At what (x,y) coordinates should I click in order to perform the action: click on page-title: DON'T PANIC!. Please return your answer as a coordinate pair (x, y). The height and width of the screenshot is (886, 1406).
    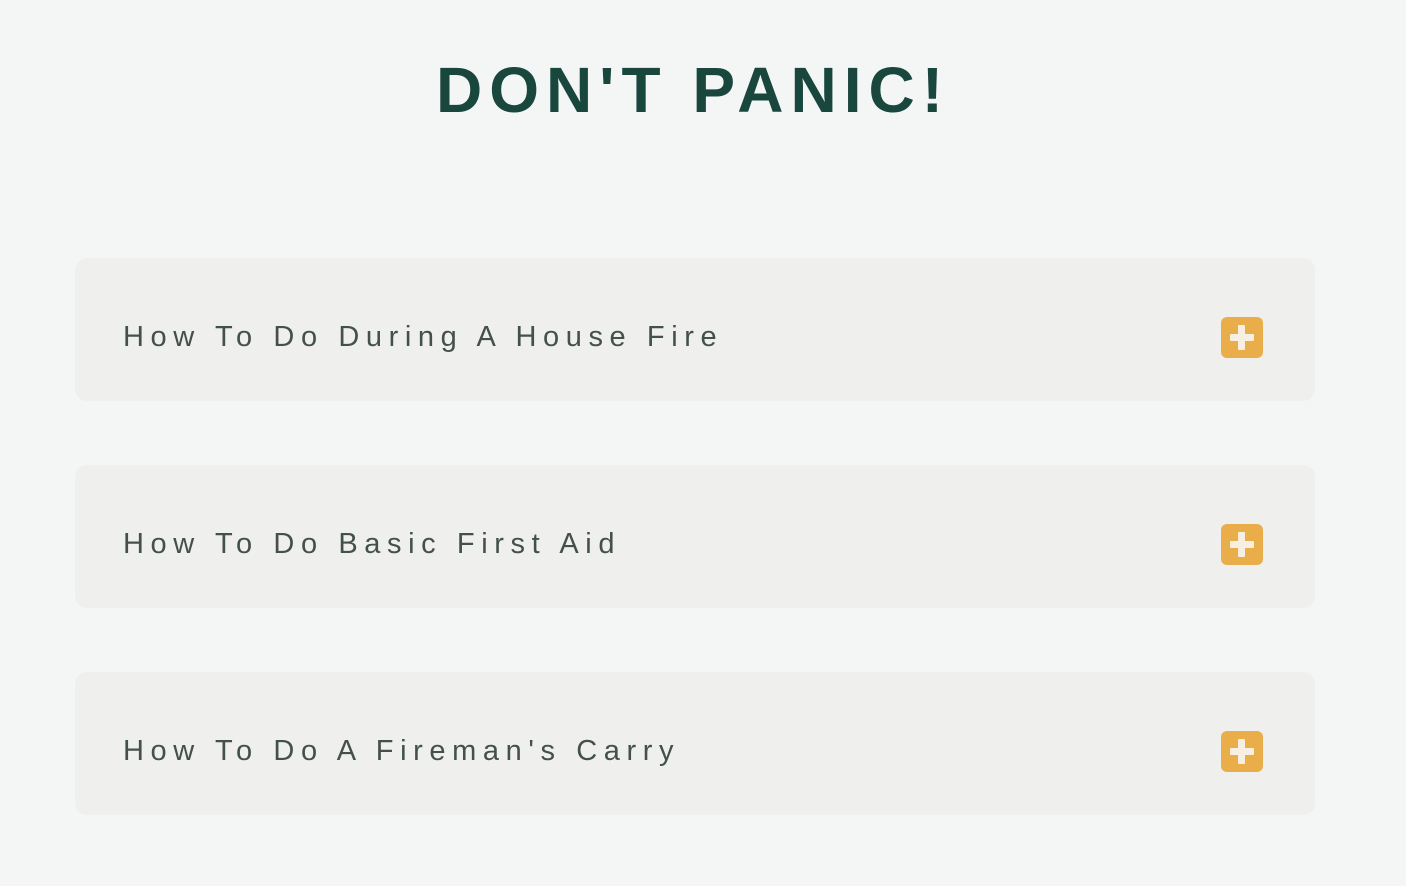
    Looking at the image, I should click on (693, 90).